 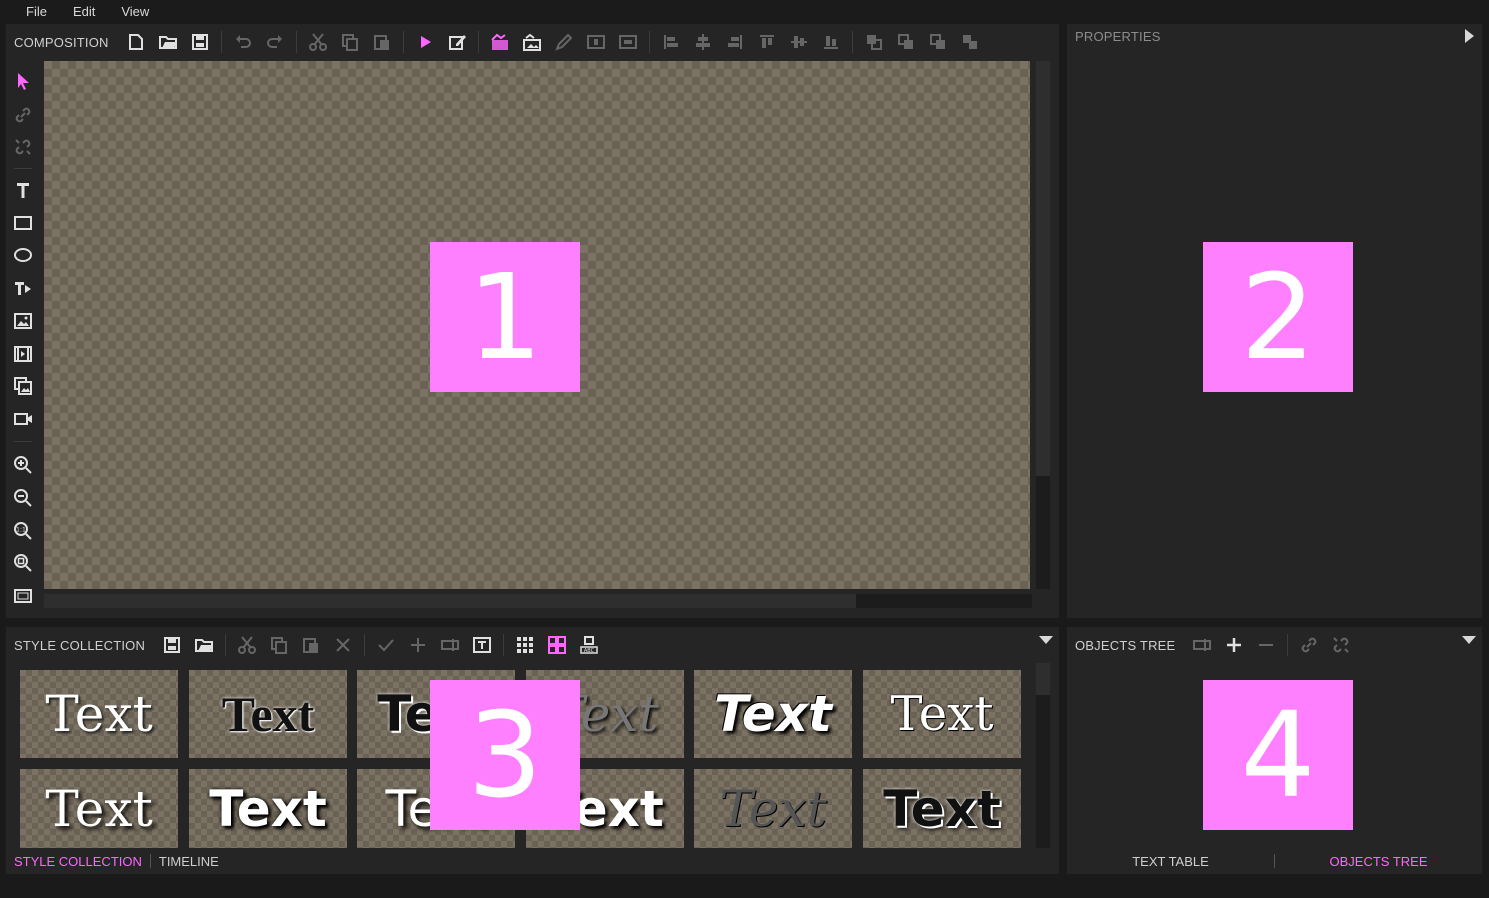 I want to click on play-icon, so click(x=425, y=42).